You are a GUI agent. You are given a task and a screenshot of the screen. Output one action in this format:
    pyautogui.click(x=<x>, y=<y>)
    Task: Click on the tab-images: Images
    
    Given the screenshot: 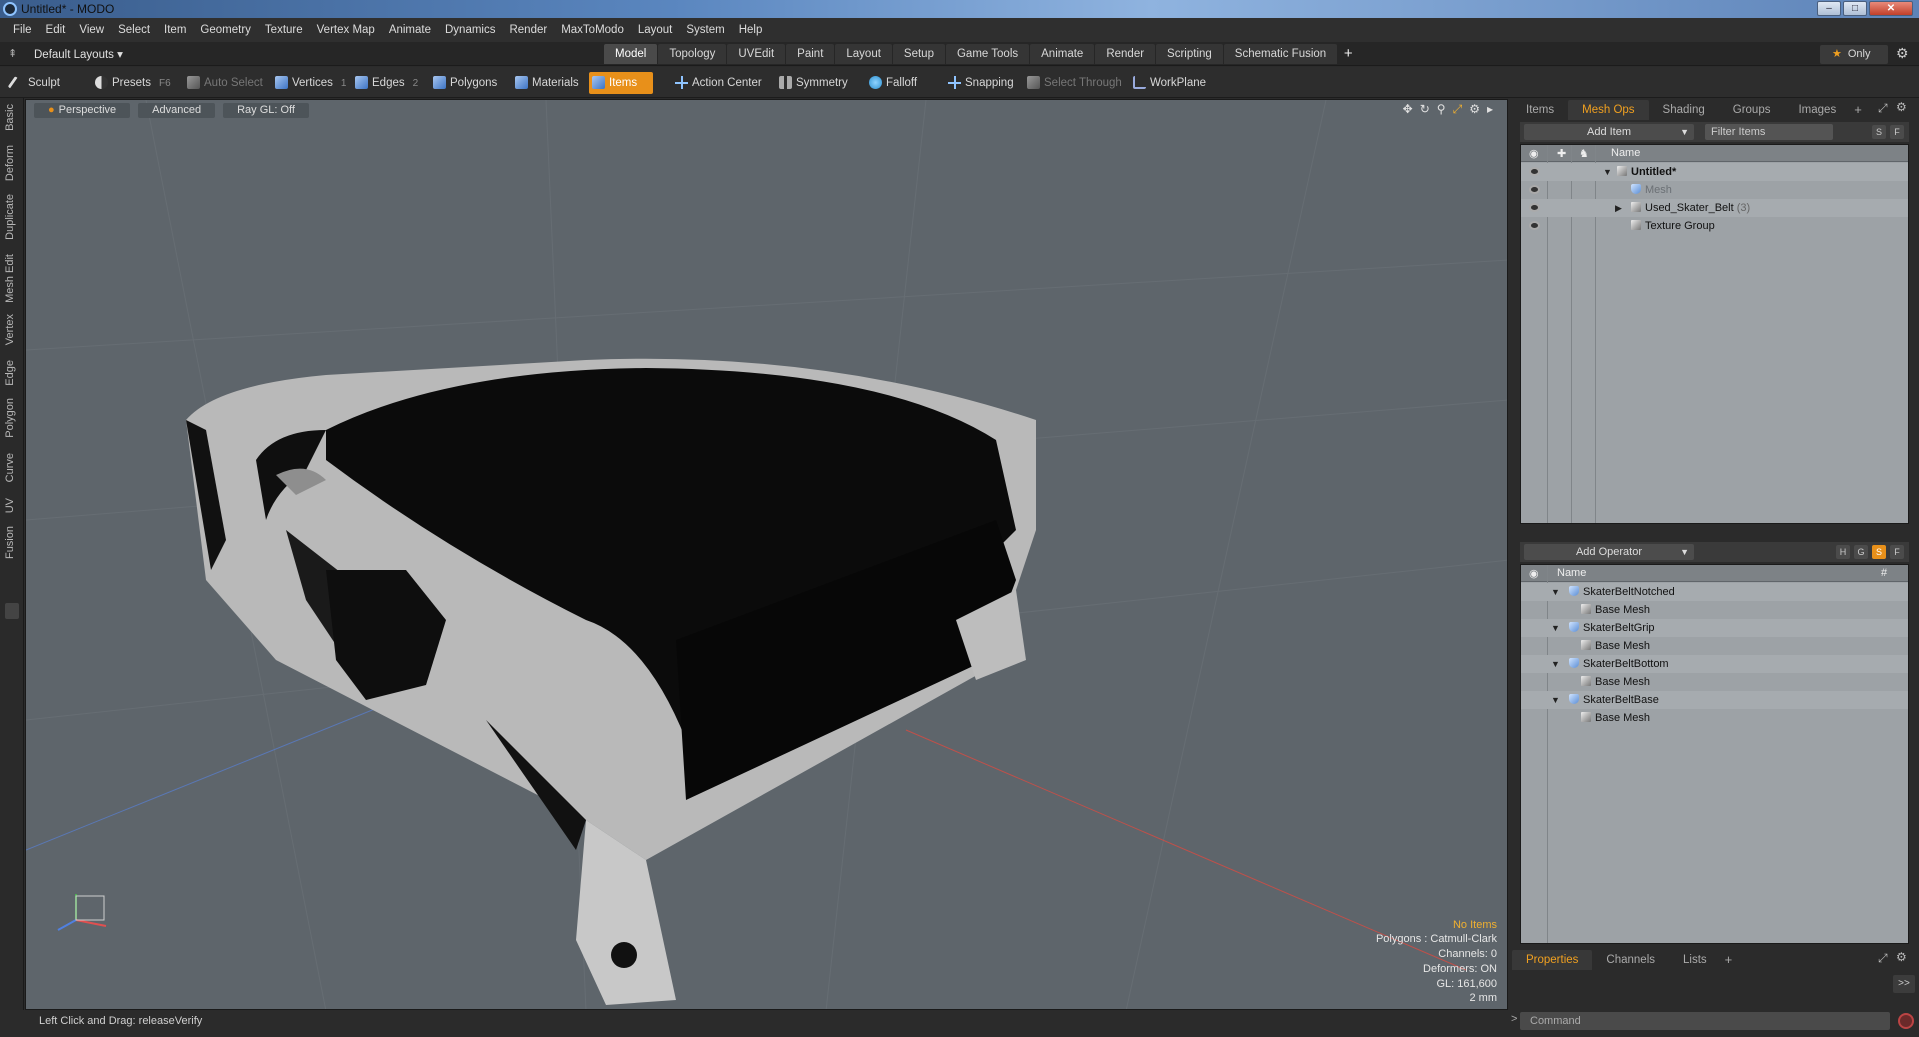 What is the action you would take?
    pyautogui.click(x=1817, y=110)
    